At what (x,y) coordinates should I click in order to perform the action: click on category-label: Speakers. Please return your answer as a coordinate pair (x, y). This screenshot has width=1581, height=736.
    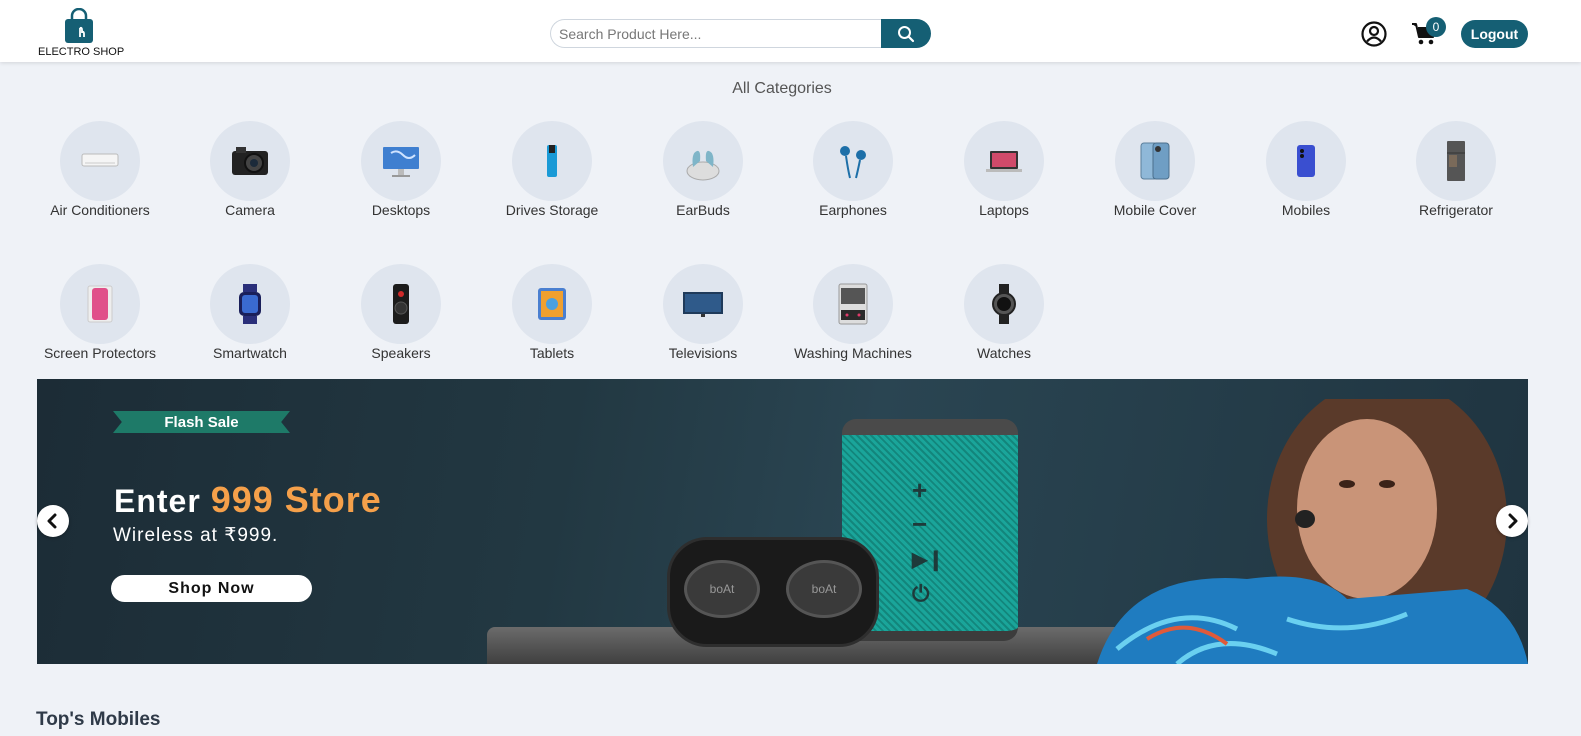
    Looking at the image, I should click on (401, 353).